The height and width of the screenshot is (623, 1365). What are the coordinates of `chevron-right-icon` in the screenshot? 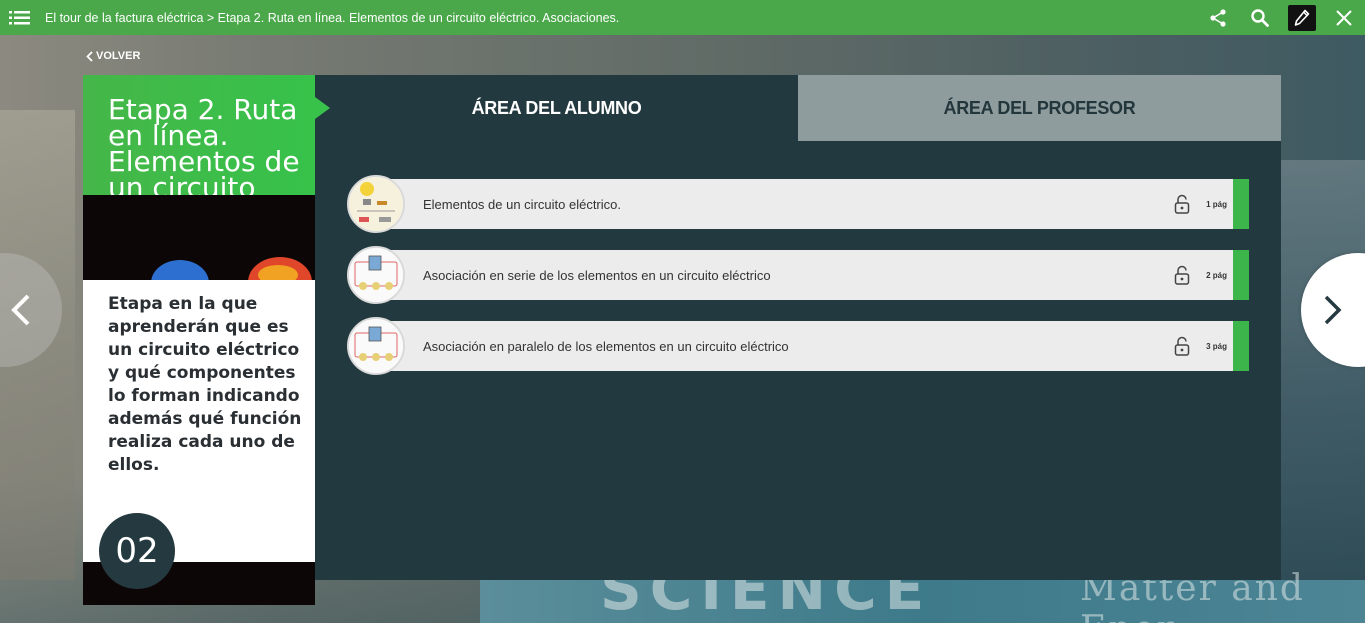 It's located at (1333, 310).